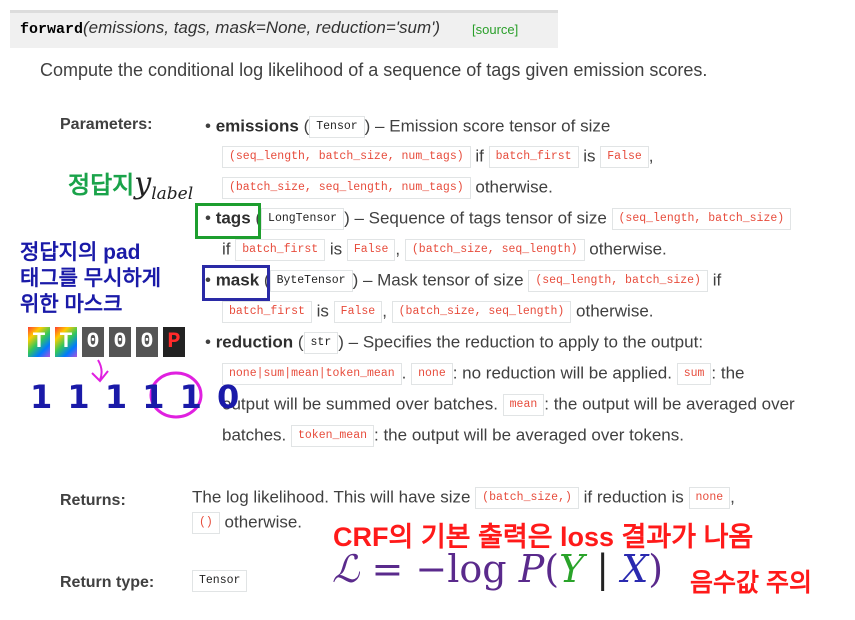 The height and width of the screenshot is (620, 855). Describe the element at coordinates (572, 569) in the screenshot. I see `formula-Y: Y` at that location.